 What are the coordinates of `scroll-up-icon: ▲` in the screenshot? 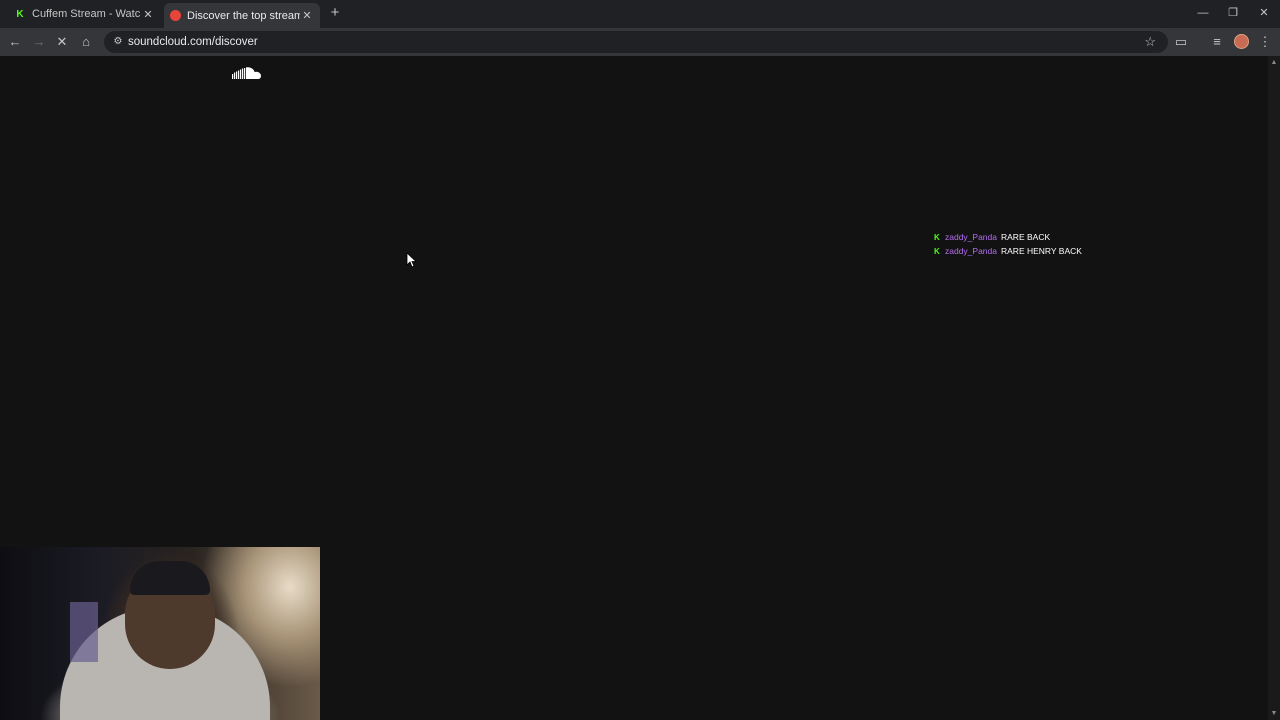 It's located at (1274, 62).